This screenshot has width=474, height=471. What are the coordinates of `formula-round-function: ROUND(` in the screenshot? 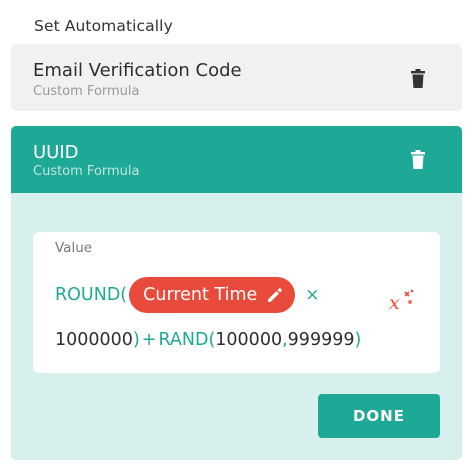 It's located at (91, 295).